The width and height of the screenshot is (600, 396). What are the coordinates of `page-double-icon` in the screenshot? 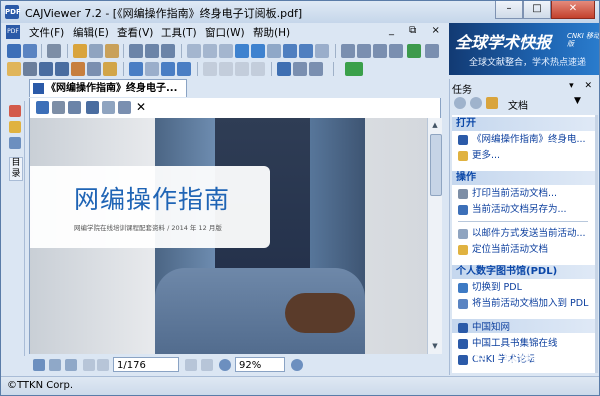 It's located at (210, 51).